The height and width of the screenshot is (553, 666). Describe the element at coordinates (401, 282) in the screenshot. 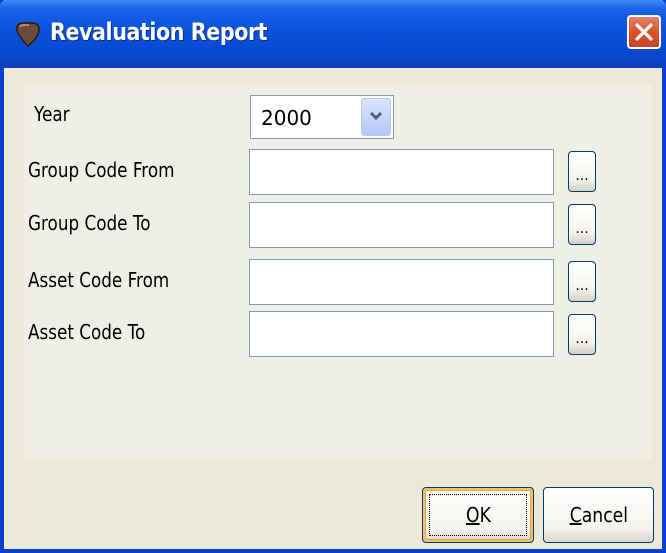

I see `asset-code-from-field` at that location.